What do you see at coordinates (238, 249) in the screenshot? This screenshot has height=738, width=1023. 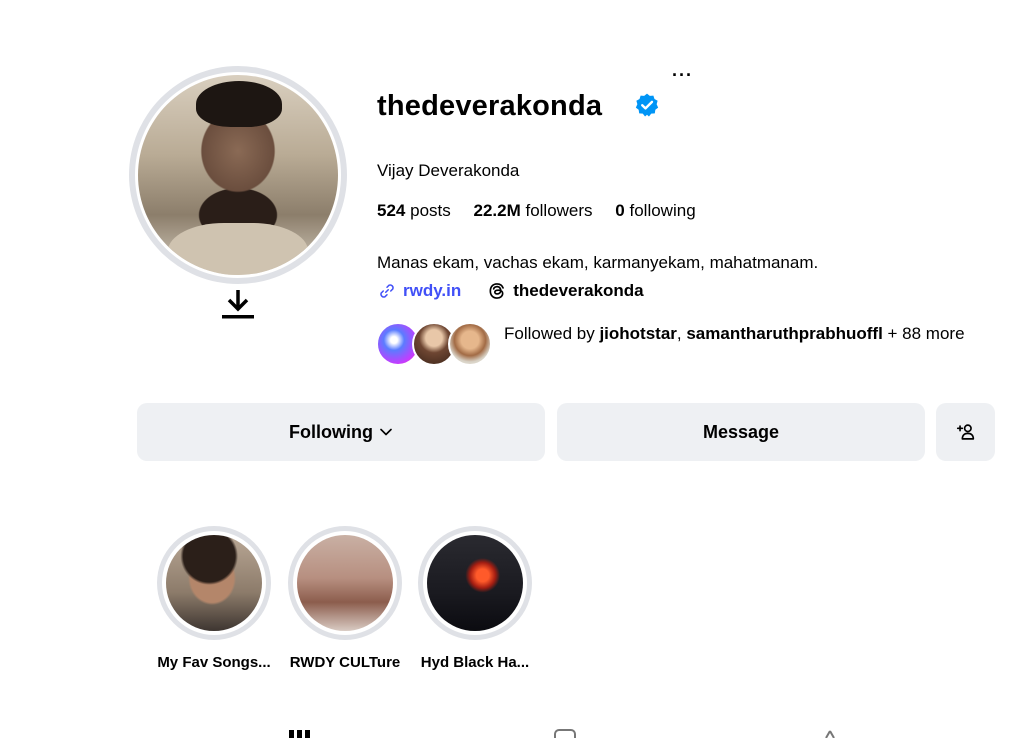 I see `avatar-shirt-shape` at bounding box center [238, 249].